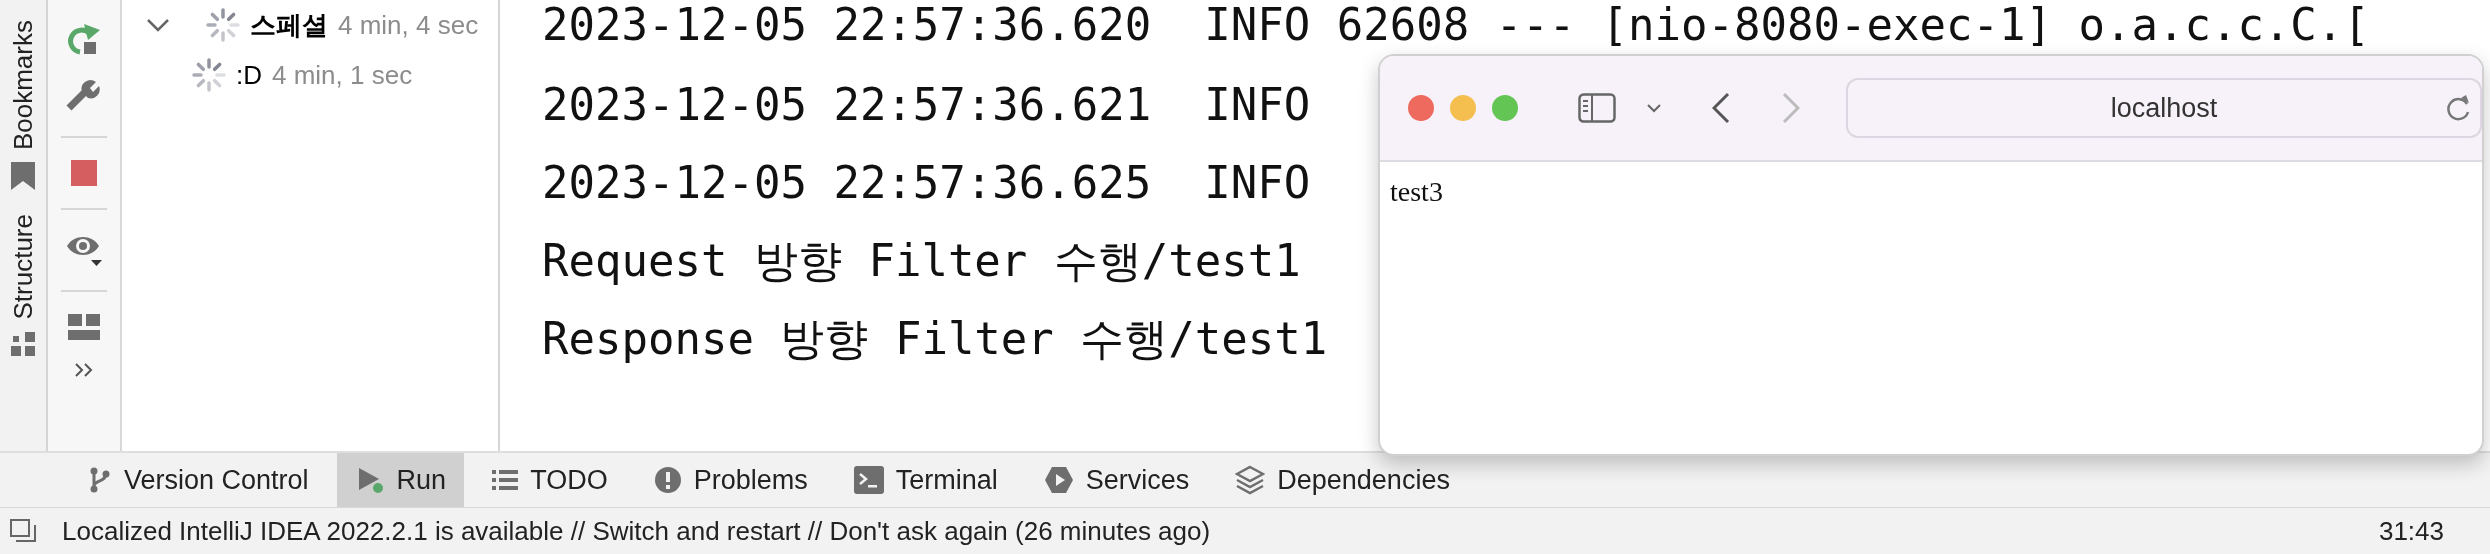 This screenshot has width=2490, height=554. What do you see at coordinates (2459, 108) in the screenshot?
I see `reload-icon` at bounding box center [2459, 108].